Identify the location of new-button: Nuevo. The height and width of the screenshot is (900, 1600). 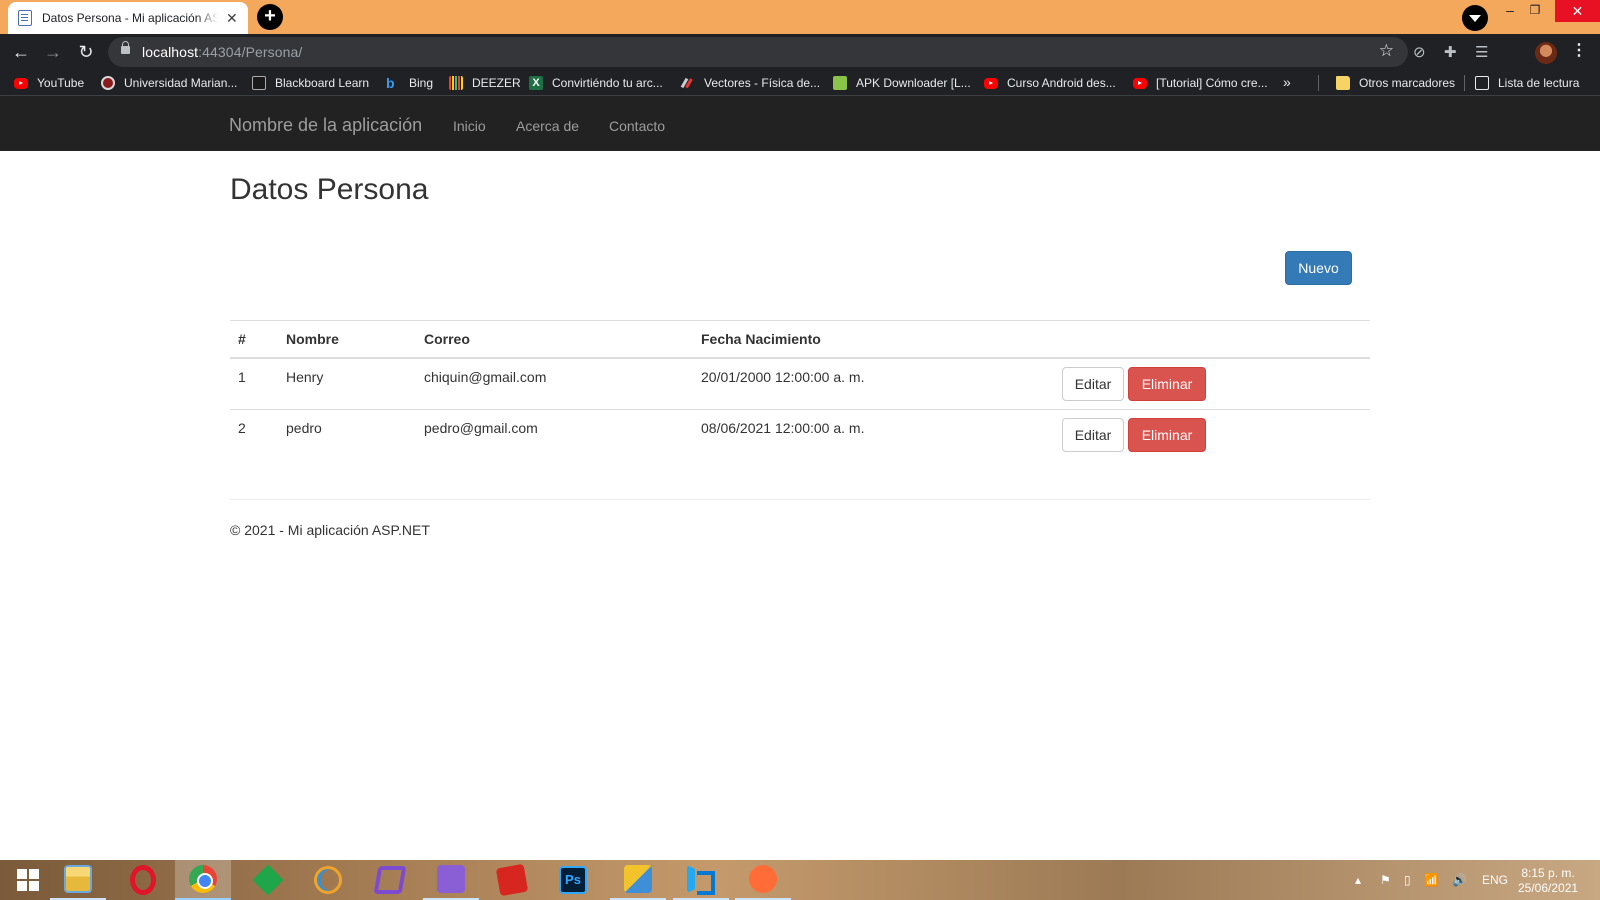
(1318, 268).